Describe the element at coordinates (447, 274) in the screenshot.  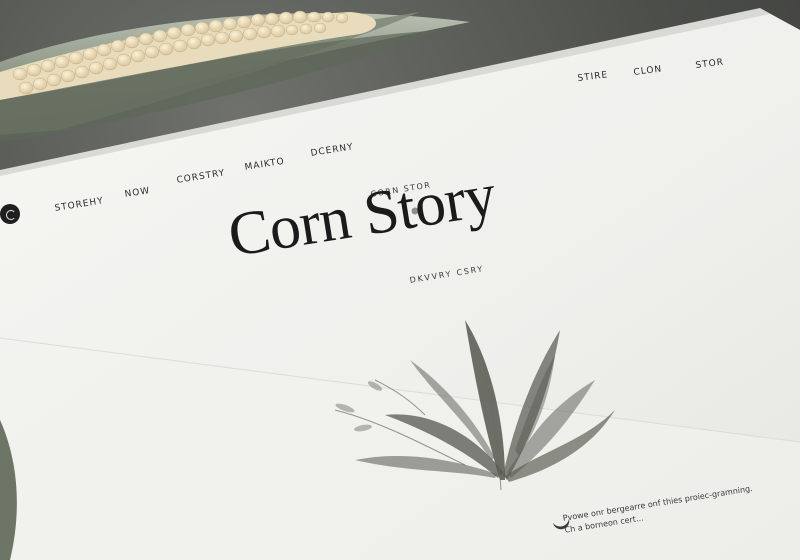
I see `hero-subtitle: DKVVRY CSRY` at that location.